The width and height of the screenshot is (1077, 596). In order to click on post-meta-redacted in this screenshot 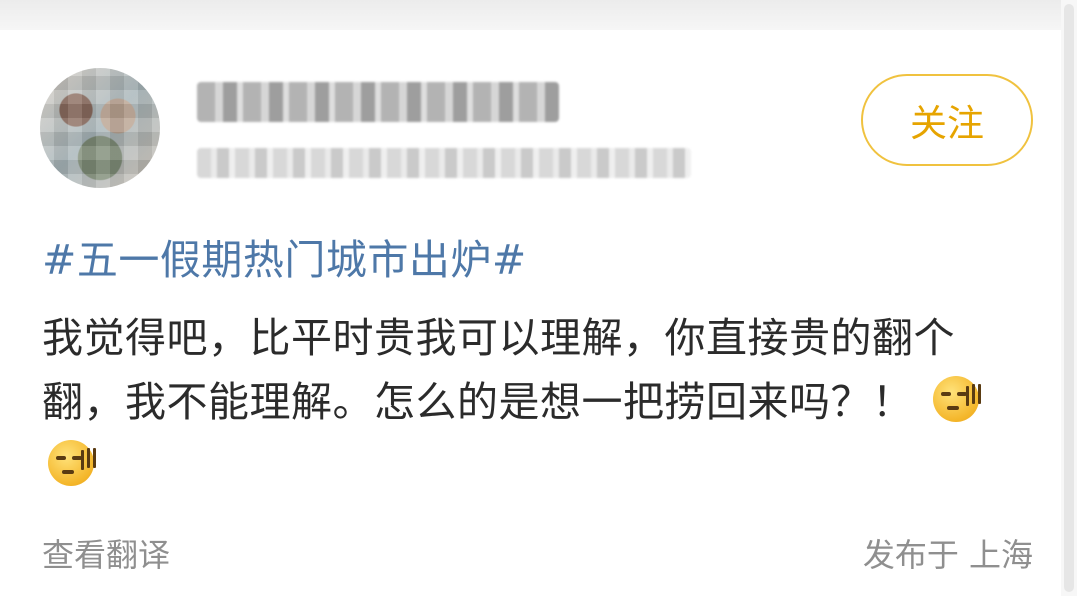, I will do `click(444, 163)`.